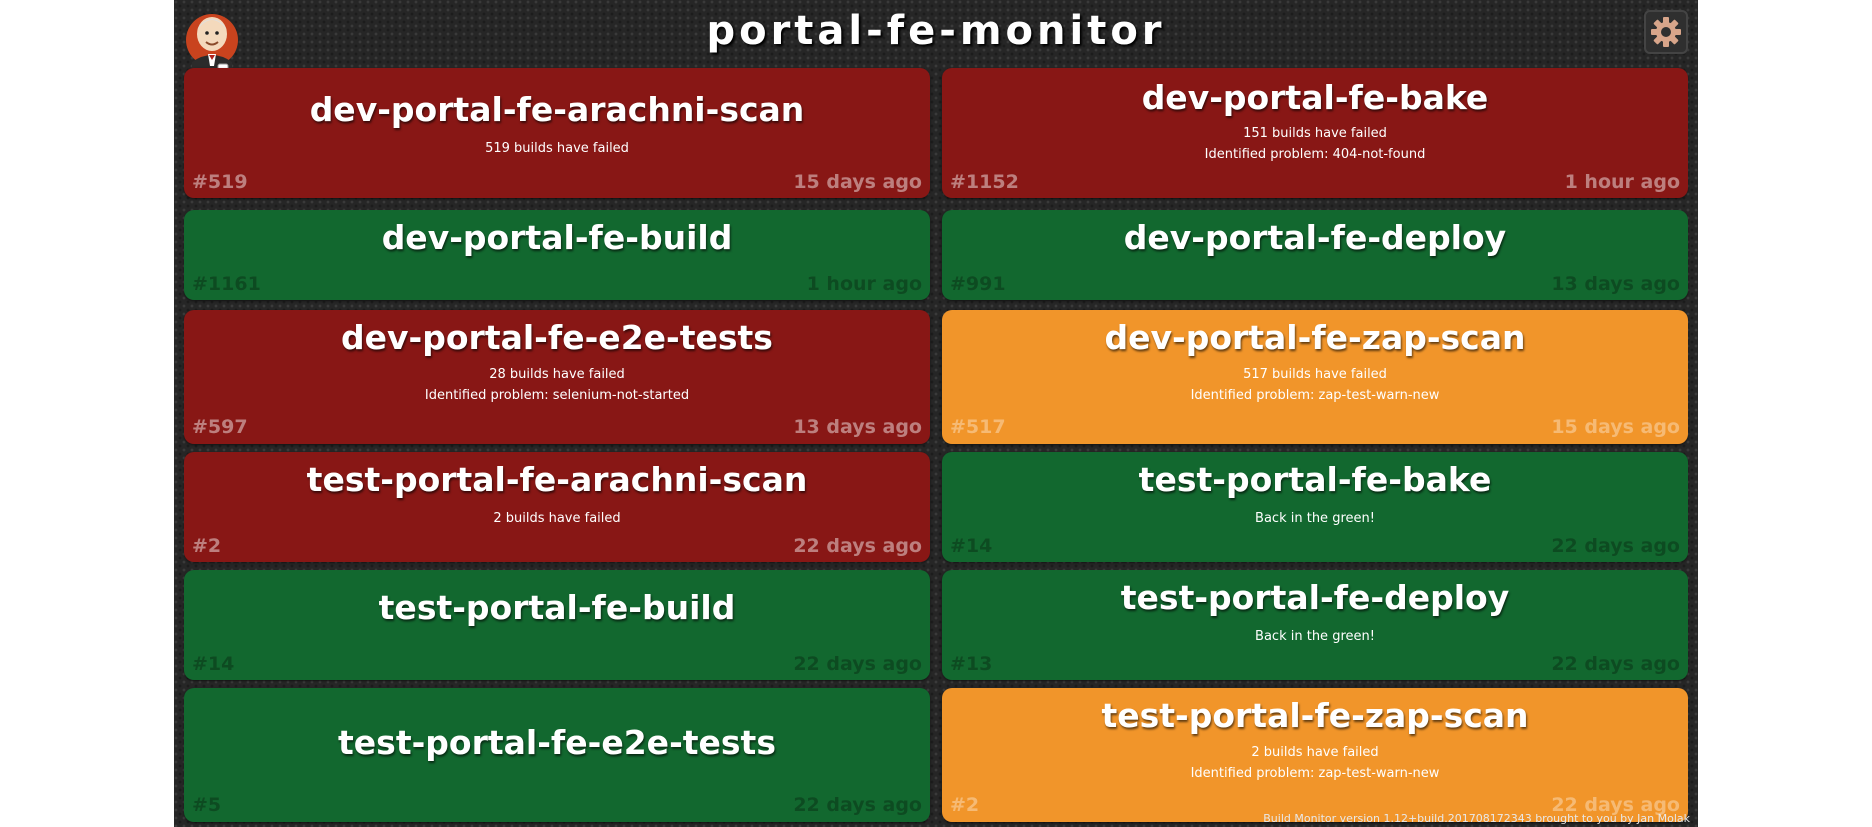 The image size is (1872, 827). What do you see at coordinates (557, 374) in the screenshot?
I see `job-status-line: 28 builds have failed` at bounding box center [557, 374].